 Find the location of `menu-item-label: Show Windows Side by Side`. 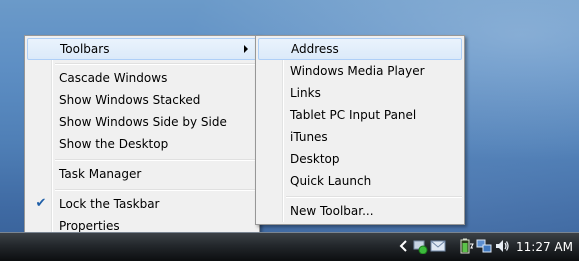

menu-item-label: Show Windows Side by Side is located at coordinates (143, 122).